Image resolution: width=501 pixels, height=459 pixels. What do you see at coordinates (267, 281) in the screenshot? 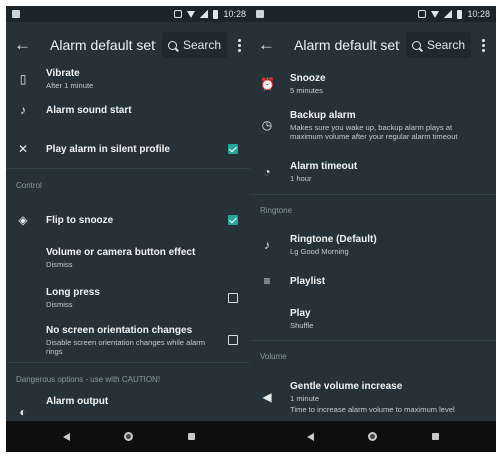
I see `playlist-icon: ≡` at bounding box center [267, 281].